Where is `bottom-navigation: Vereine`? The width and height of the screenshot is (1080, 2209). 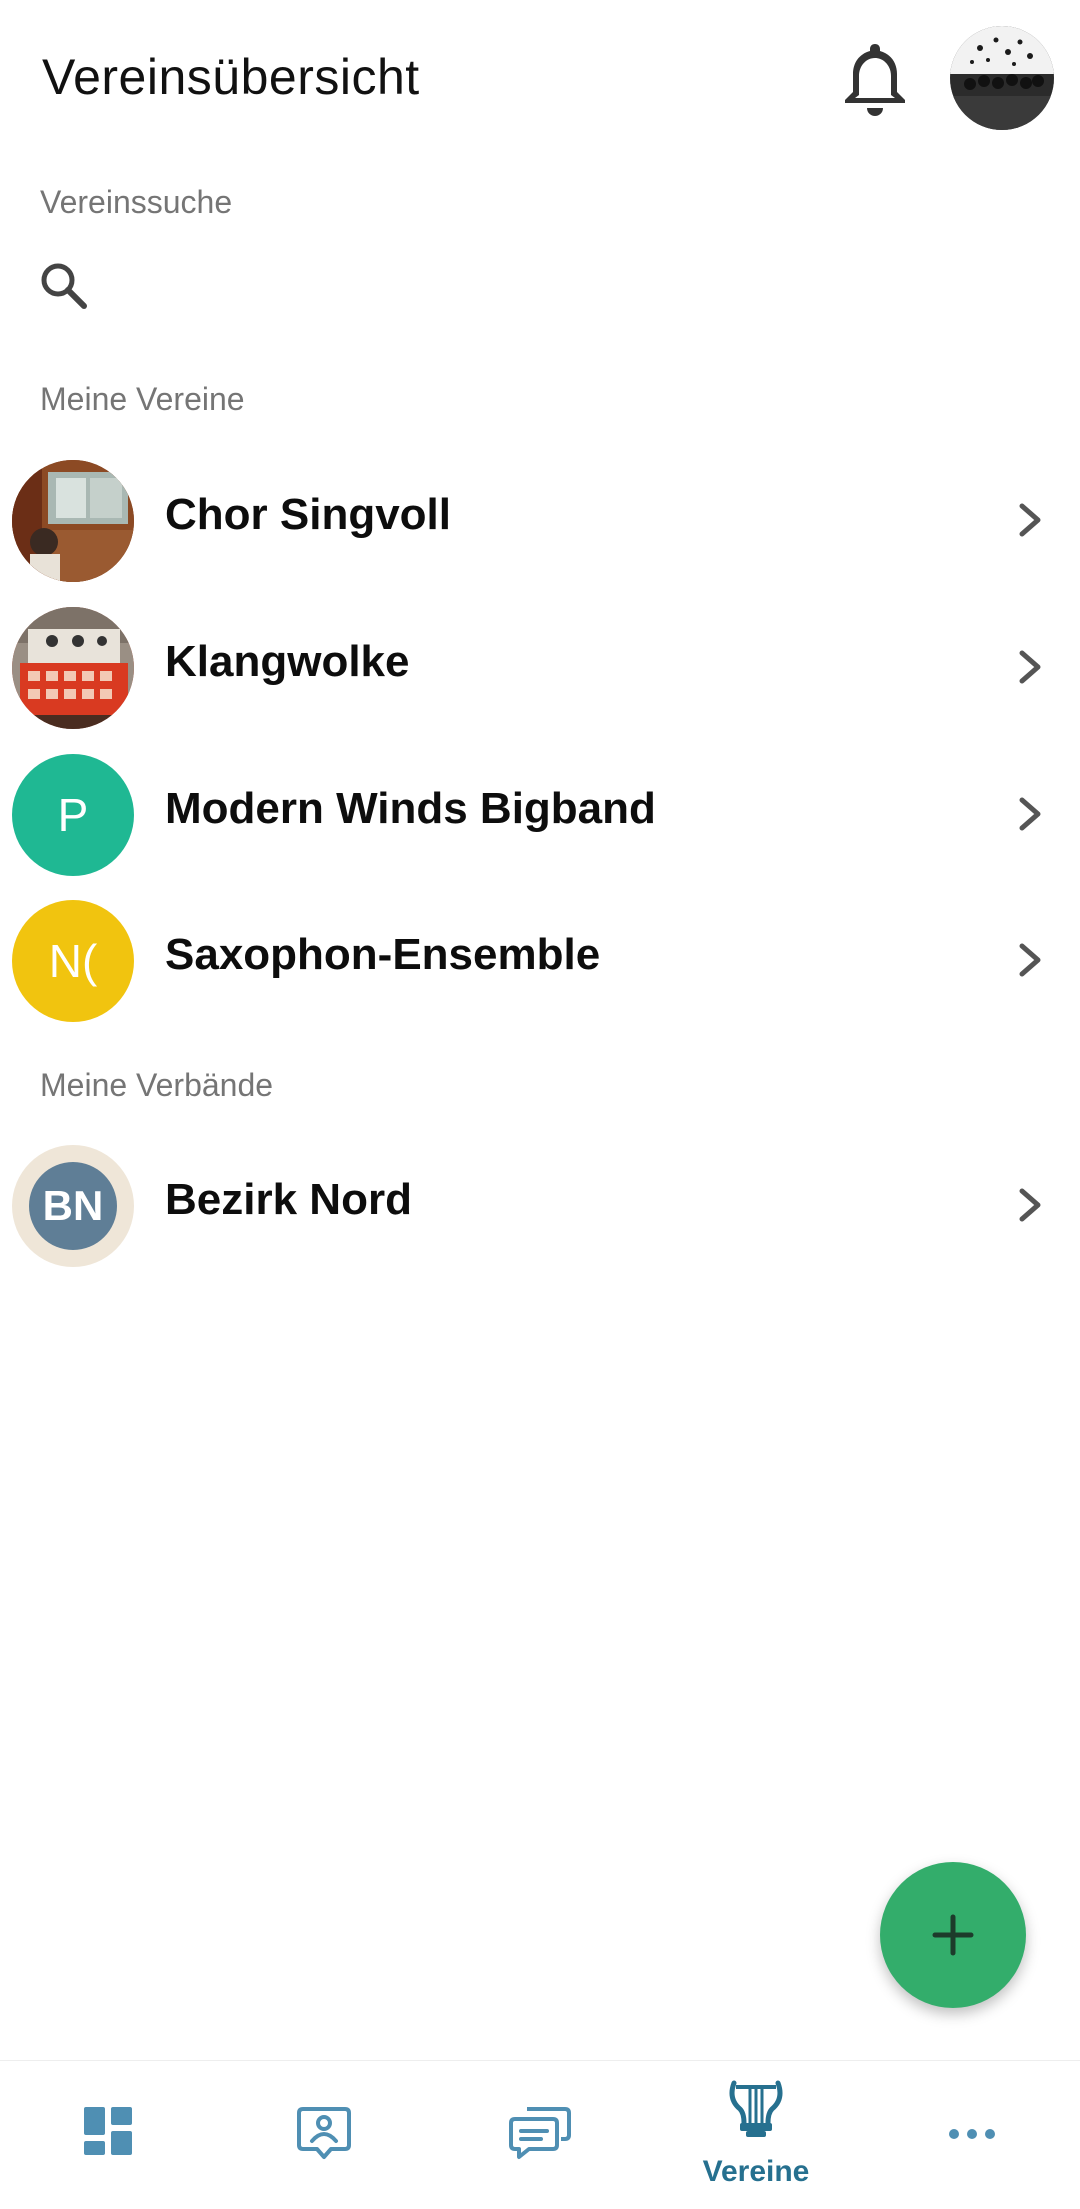
bottom-navigation: Vereine is located at coordinates (540, 2134).